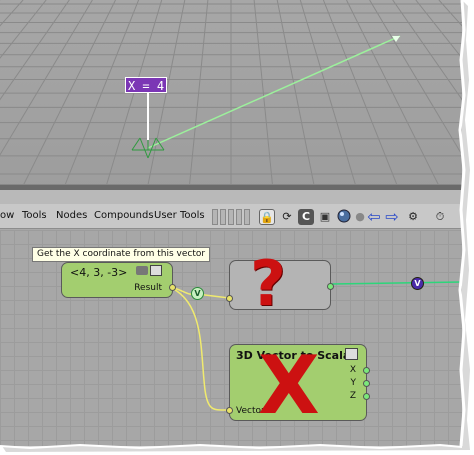 This screenshot has height=455, width=474. Describe the element at coordinates (366, 370) in the screenshot. I see `output-x-port` at that location.